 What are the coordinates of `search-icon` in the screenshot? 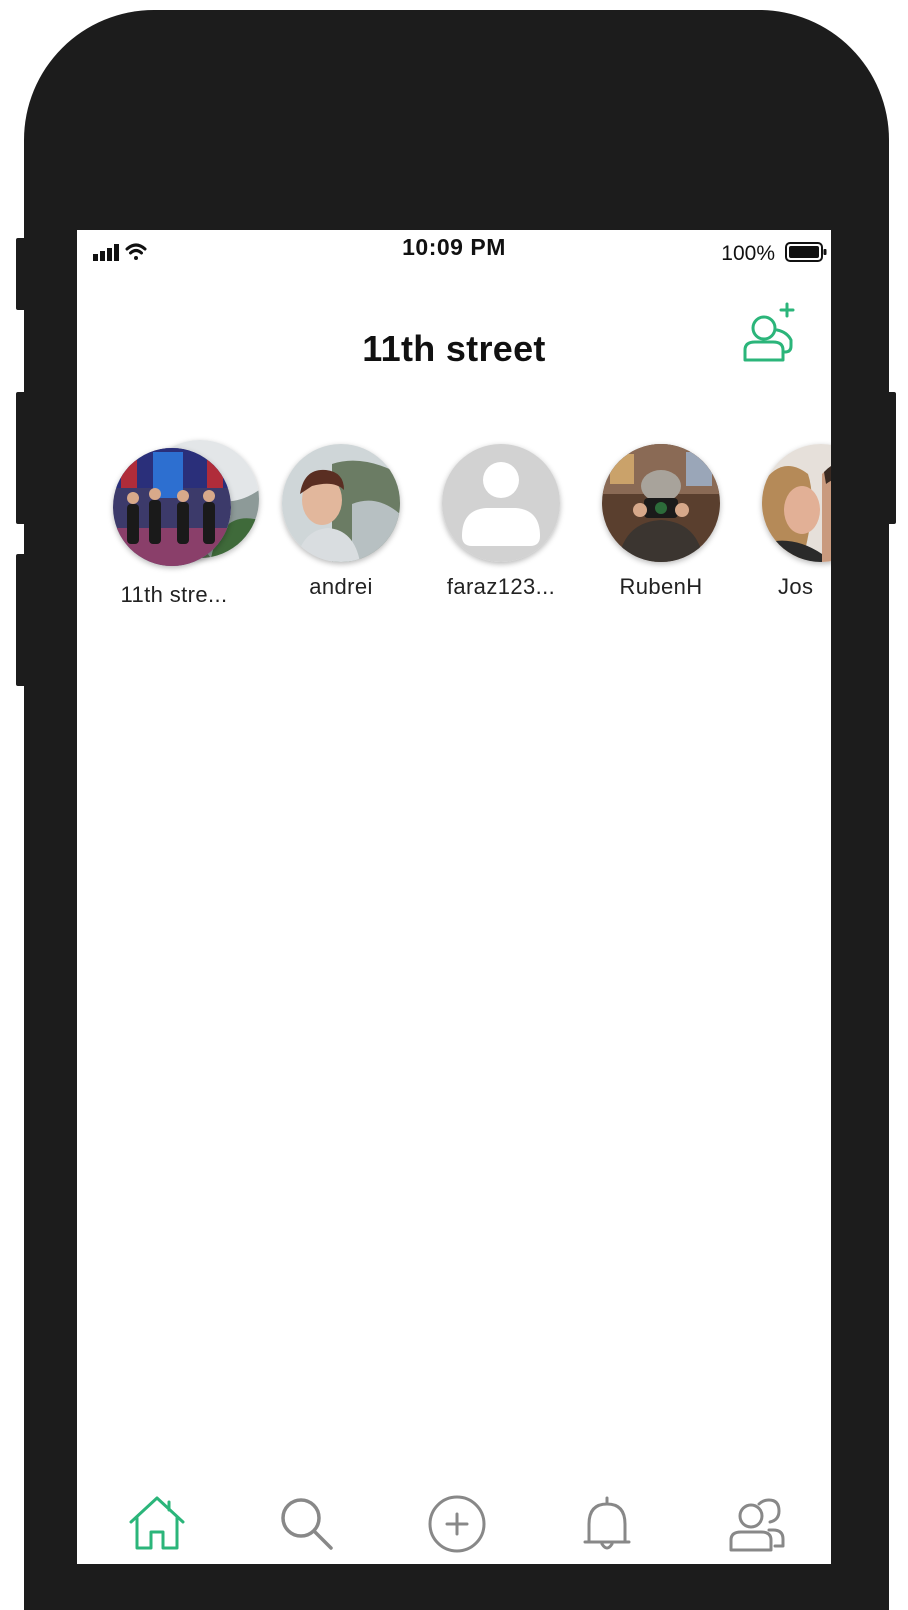 It's located at (307, 1524).